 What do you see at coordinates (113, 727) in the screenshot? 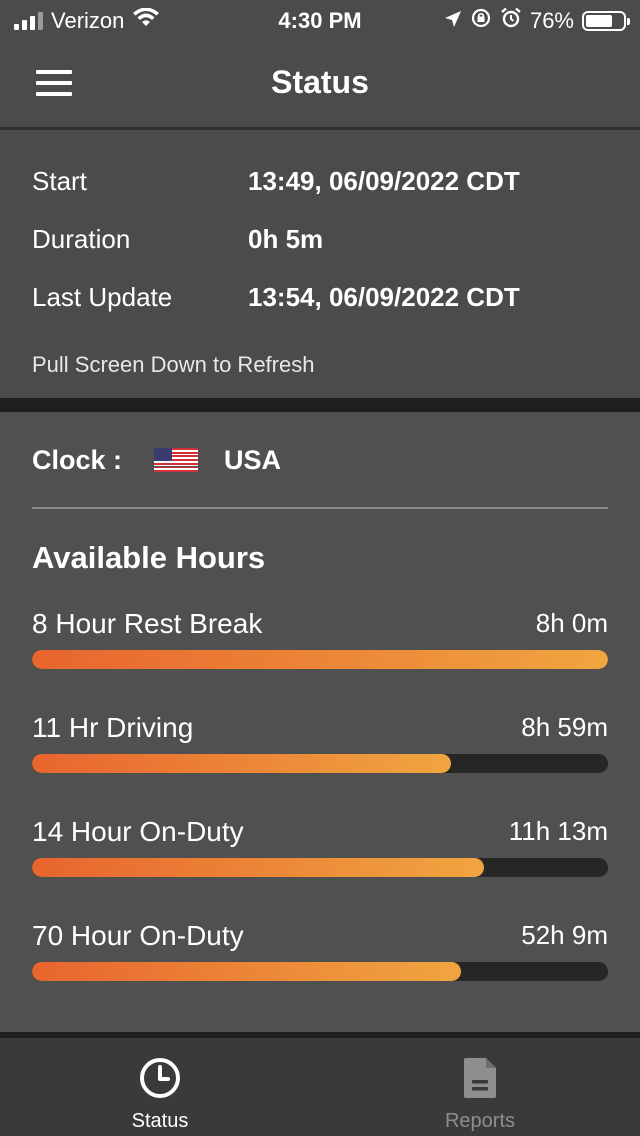
I see `hours-label: 11 Hr Driving` at bounding box center [113, 727].